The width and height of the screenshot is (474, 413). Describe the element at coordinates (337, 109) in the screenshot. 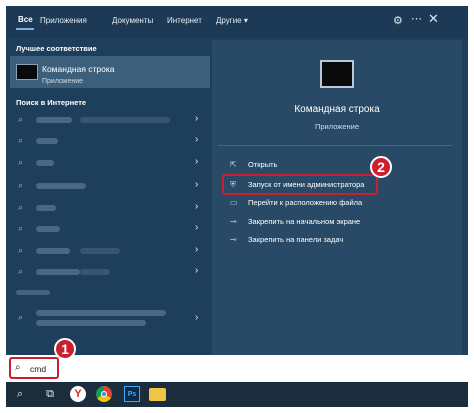

I see `preview-app-title: Командная строка` at that location.